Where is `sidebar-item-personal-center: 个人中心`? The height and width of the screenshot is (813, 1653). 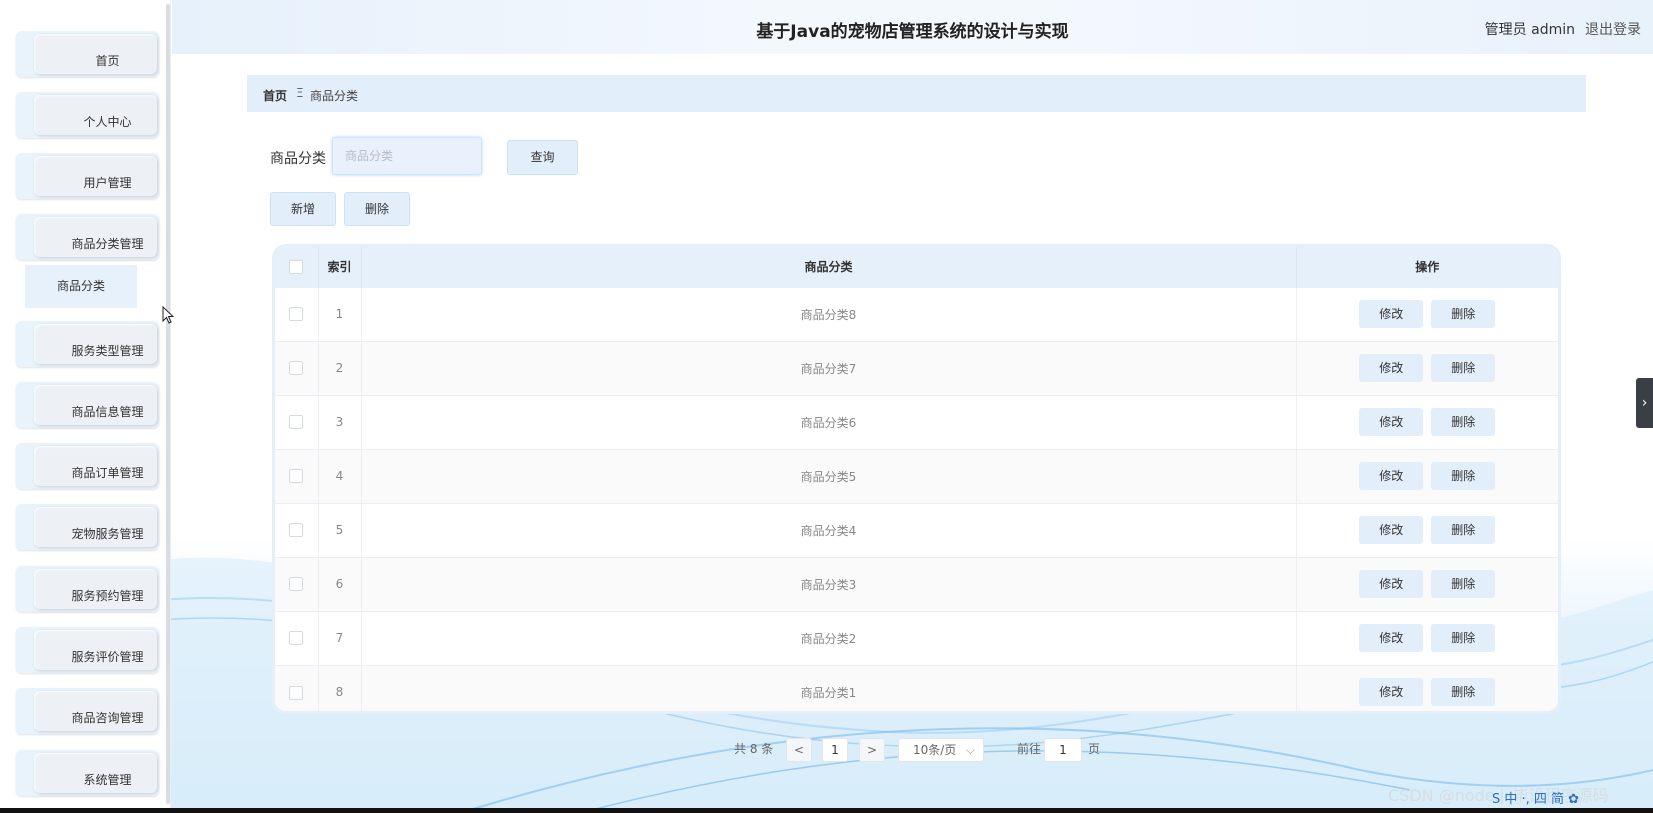 sidebar-item-personal-center: 个人中心 is located at coordinates (87, 115).